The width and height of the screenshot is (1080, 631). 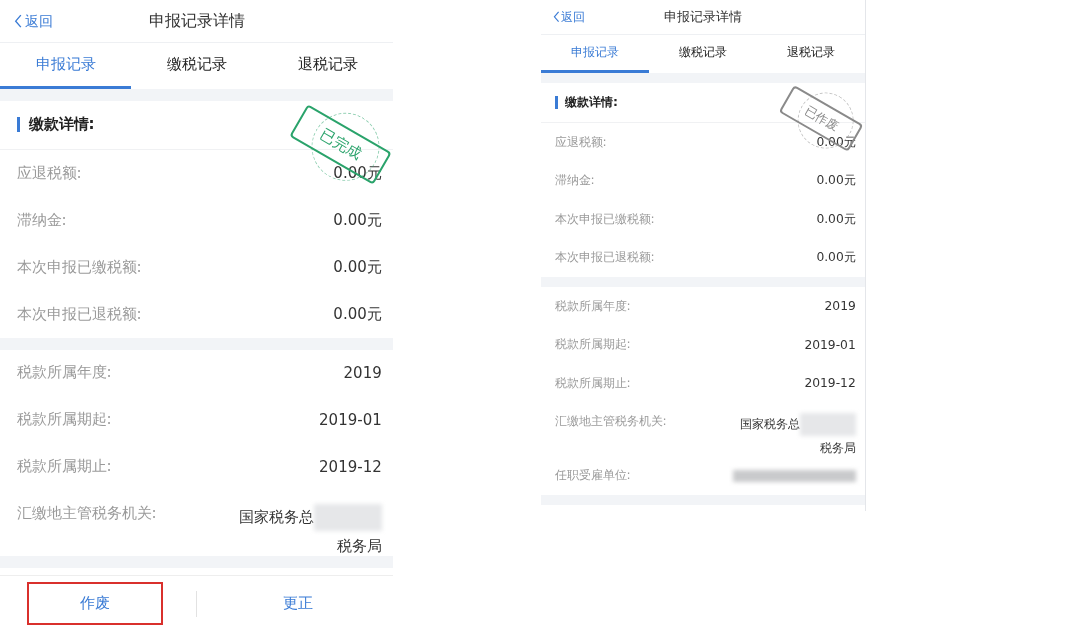 What do you see at coordinates (94, 603) in the screenshot?
I see `action-button: 作废` at bounding box center [94, 603].